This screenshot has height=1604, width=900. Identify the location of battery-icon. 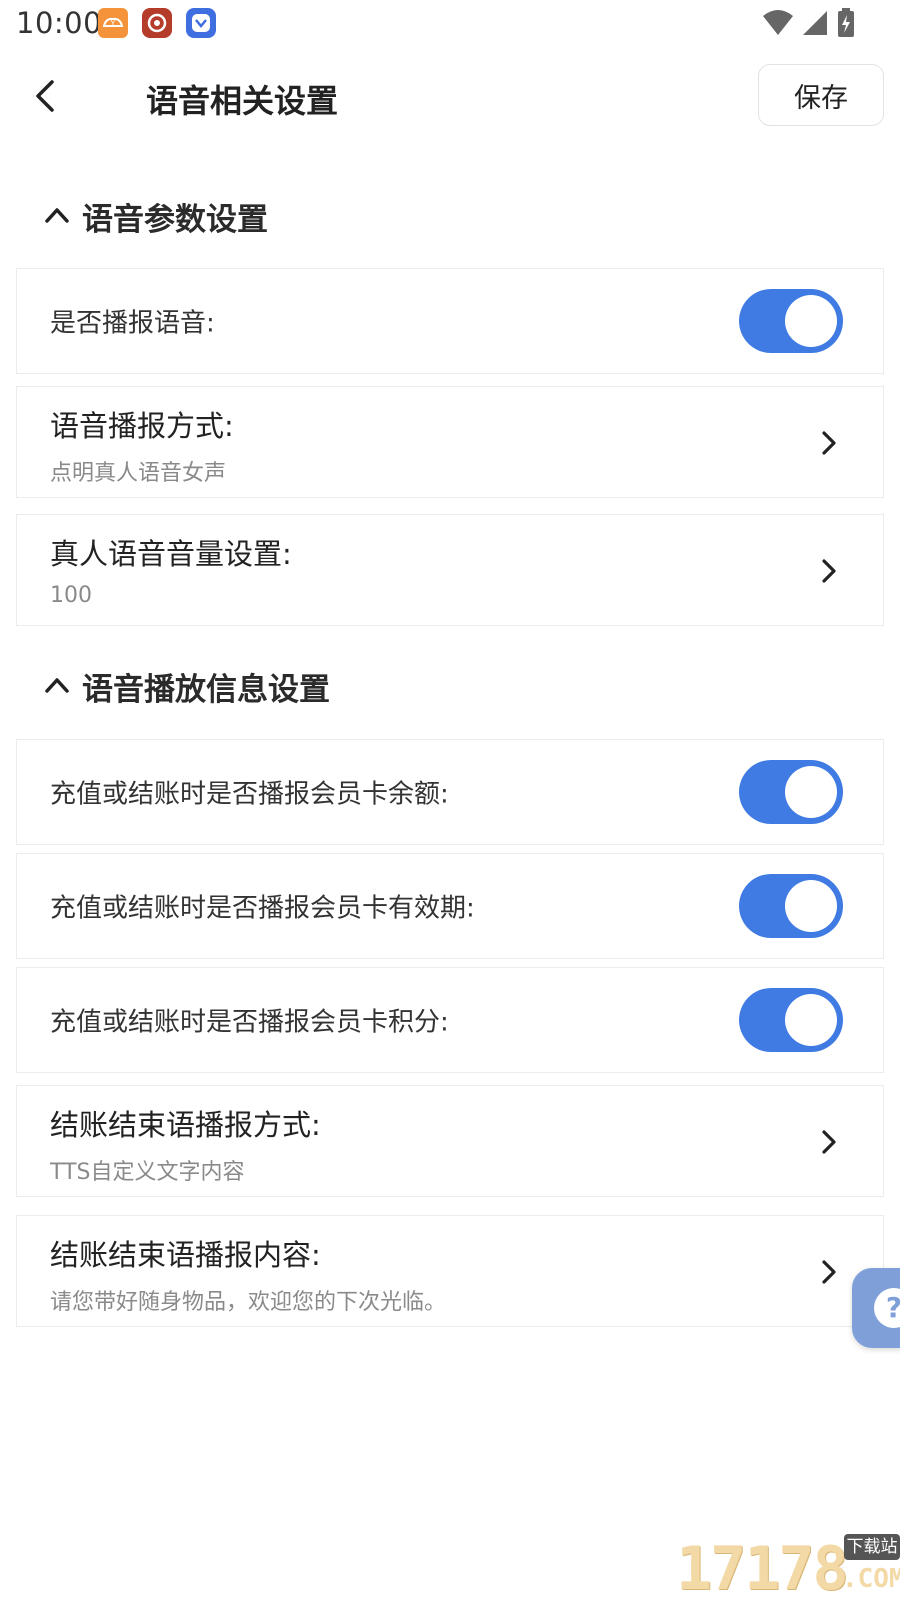
(846, 22).